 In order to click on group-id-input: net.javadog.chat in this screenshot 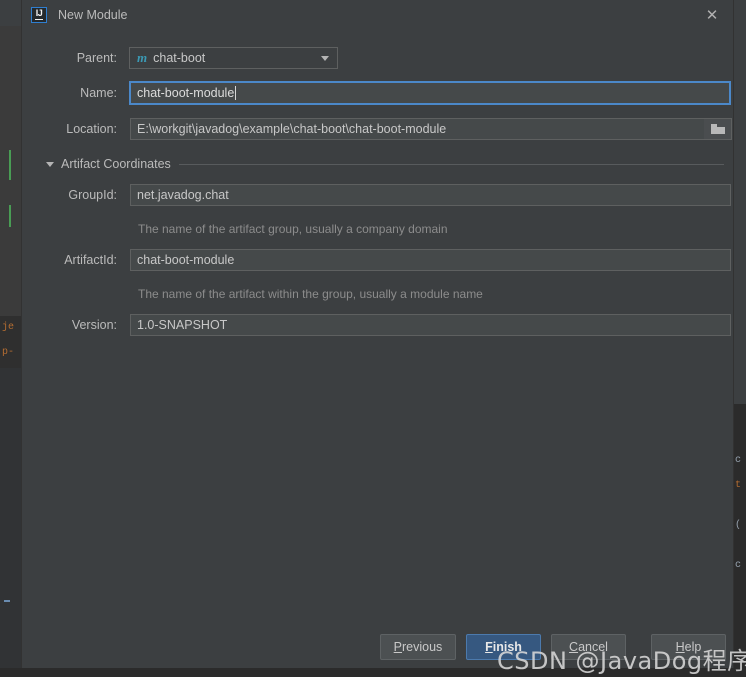, I will do `click(430, 195)`.